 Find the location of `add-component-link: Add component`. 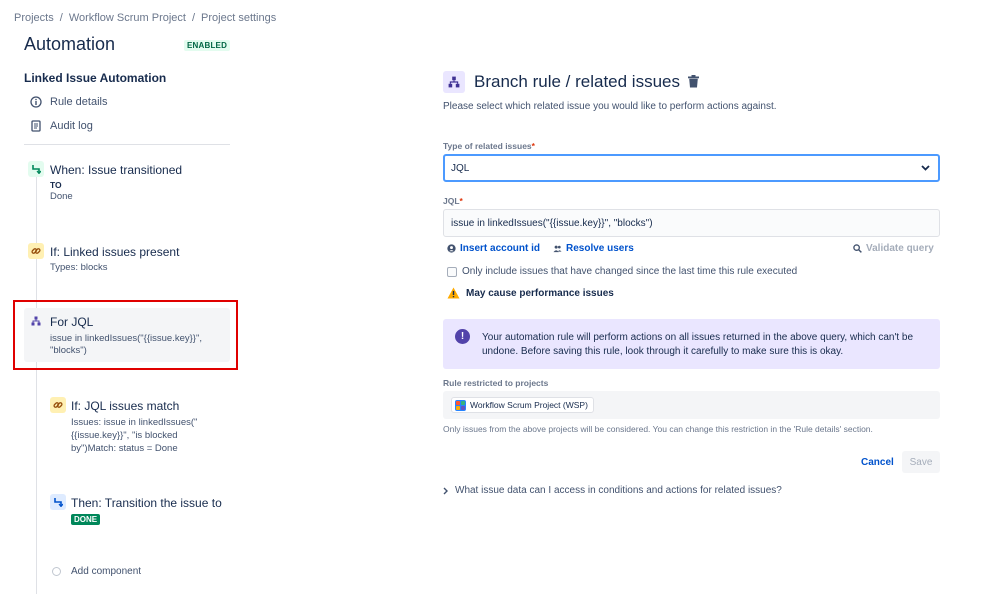

add-component-link: Add component is located at coordinates (106, 571).